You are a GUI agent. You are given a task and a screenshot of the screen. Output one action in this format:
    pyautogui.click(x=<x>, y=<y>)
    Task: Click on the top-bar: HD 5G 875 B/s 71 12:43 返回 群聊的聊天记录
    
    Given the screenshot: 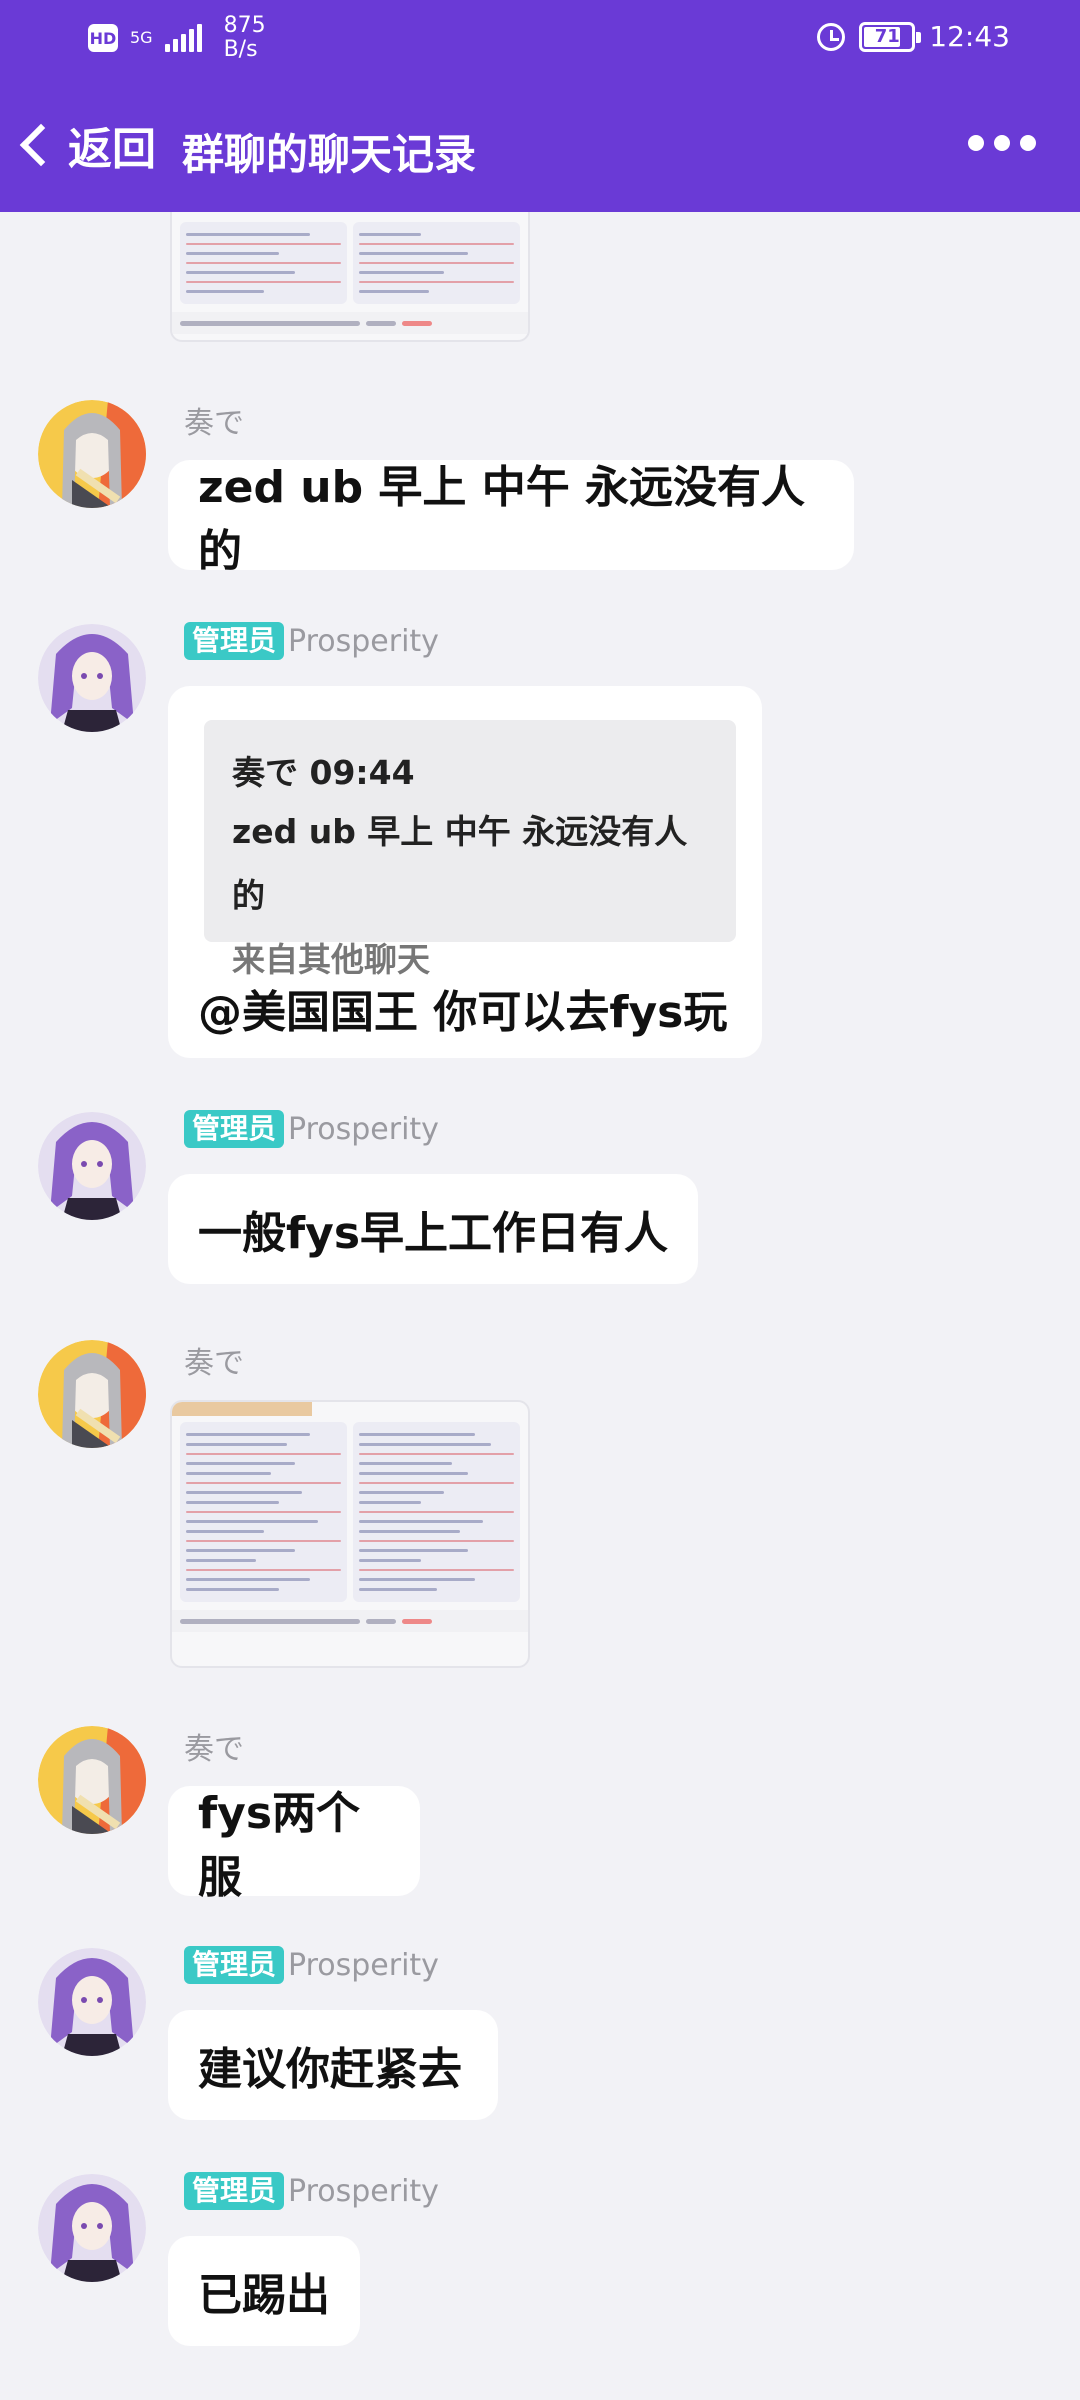 What is the action you would take?
    pyautogui.click(x=540, y=106)
    